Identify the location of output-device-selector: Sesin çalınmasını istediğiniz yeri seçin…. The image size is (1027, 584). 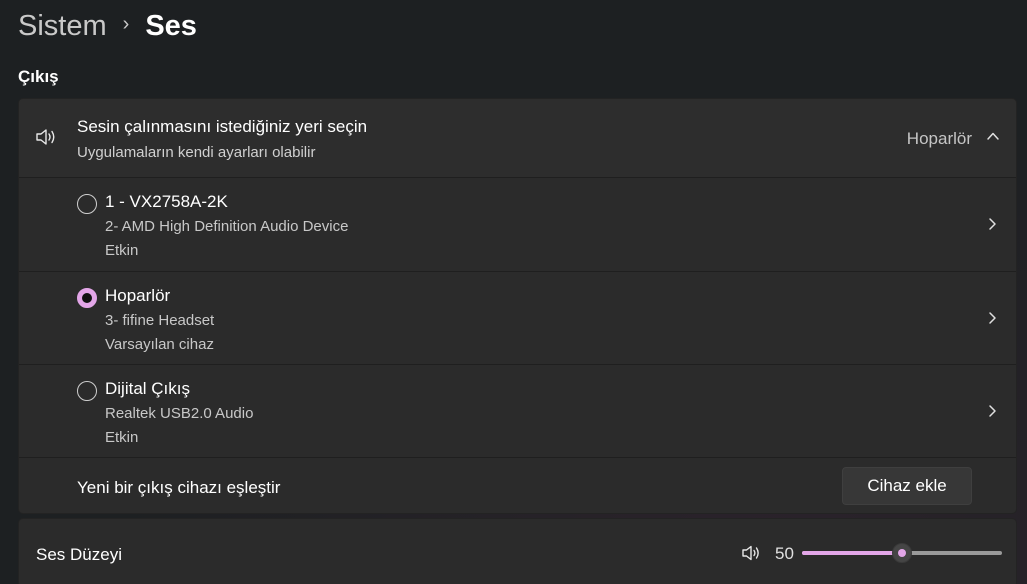
(517, 138).